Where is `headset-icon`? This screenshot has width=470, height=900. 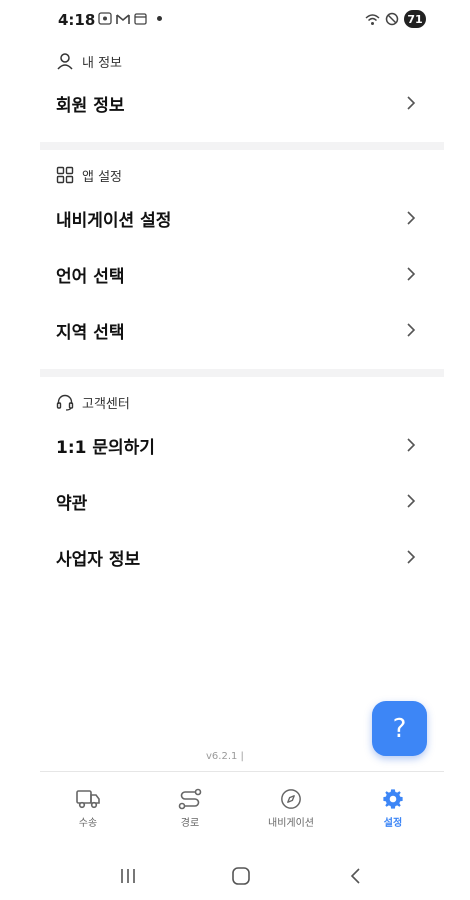
headset-icon is located at coordinates (65, 402).